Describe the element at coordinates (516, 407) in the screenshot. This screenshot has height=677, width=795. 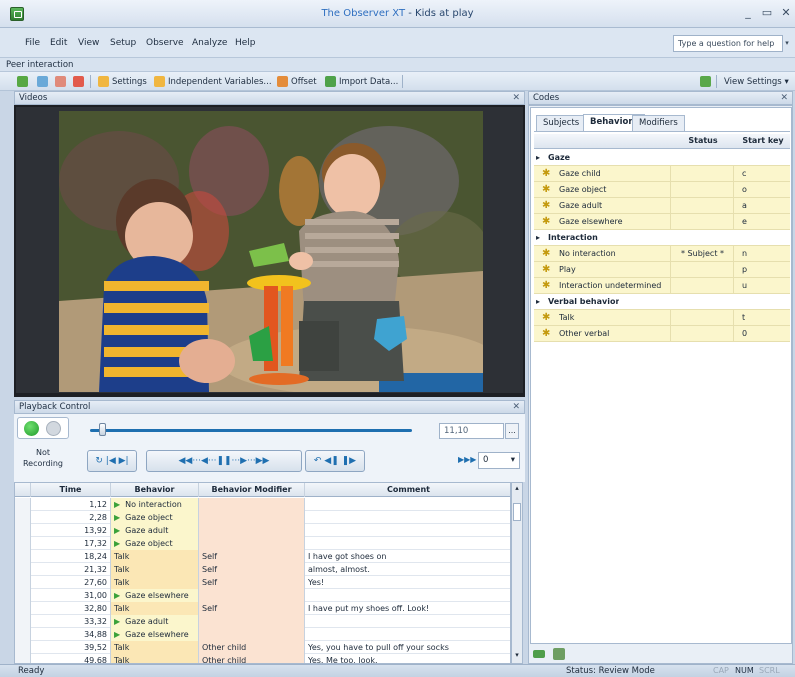
I see `playback-panel-close-icon: ✕` at that location.